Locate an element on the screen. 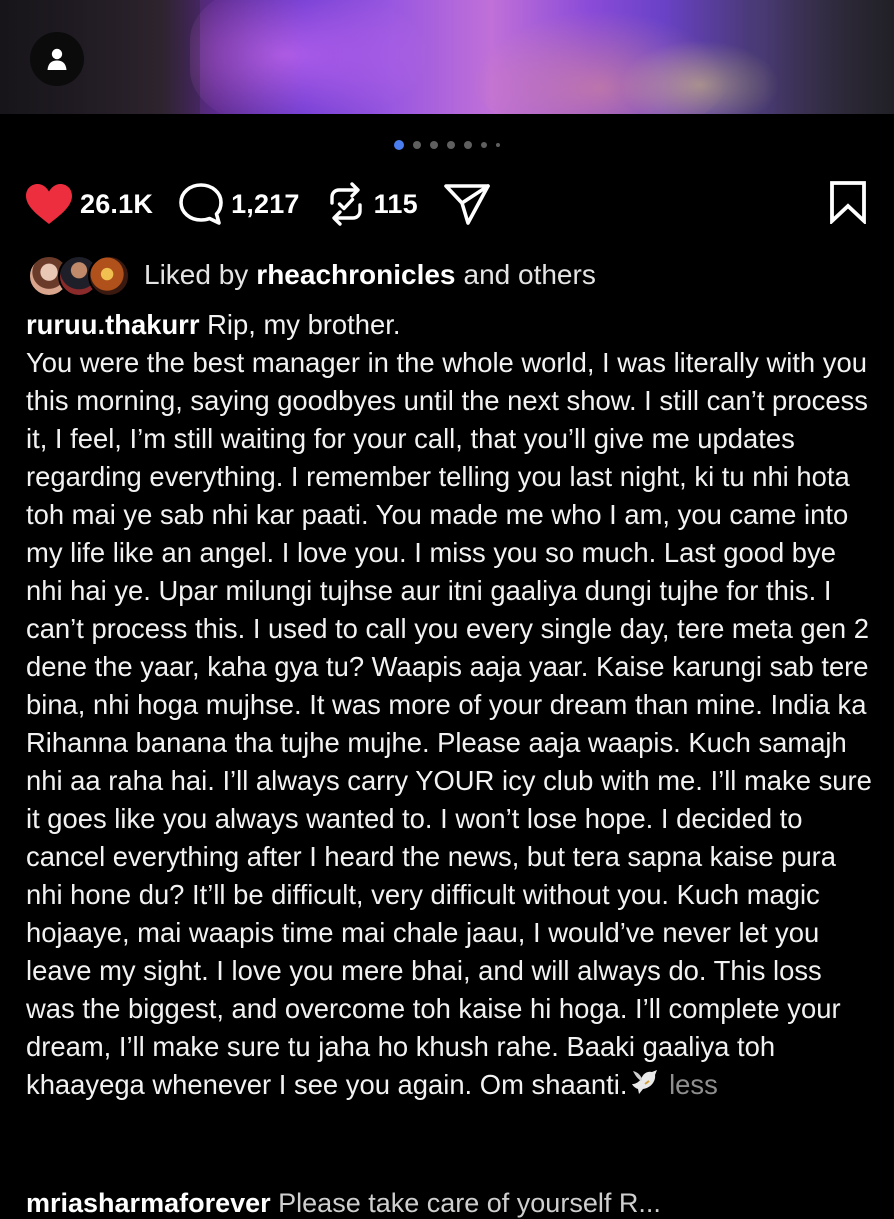 This screenshot has width=894, height=1219. like-button: 26.1K is located at coordinates (88, 204).